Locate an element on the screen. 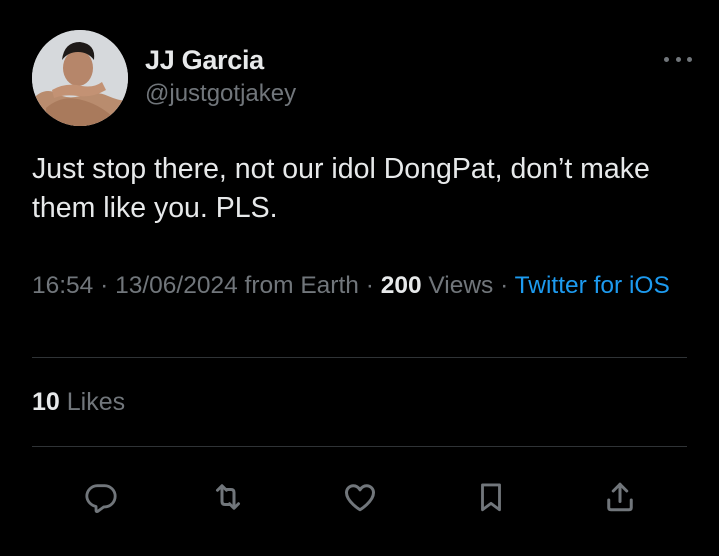 This screenshot has height=556, width=719. bookmark-button is located at coordinates (491, 497).